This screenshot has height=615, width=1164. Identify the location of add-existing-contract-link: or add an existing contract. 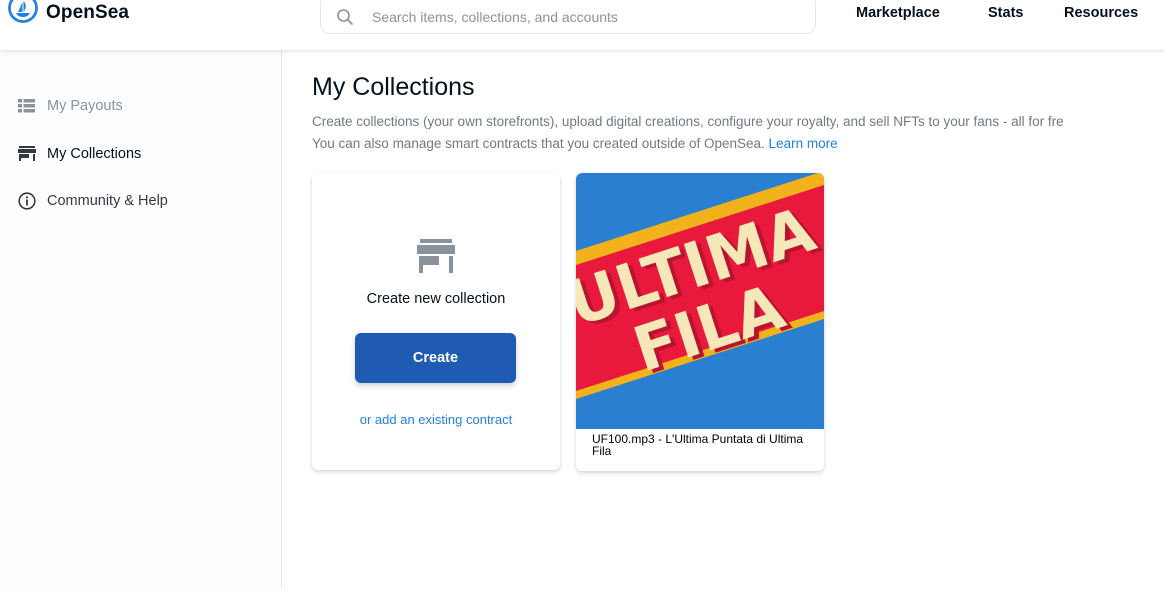
(436, 419).